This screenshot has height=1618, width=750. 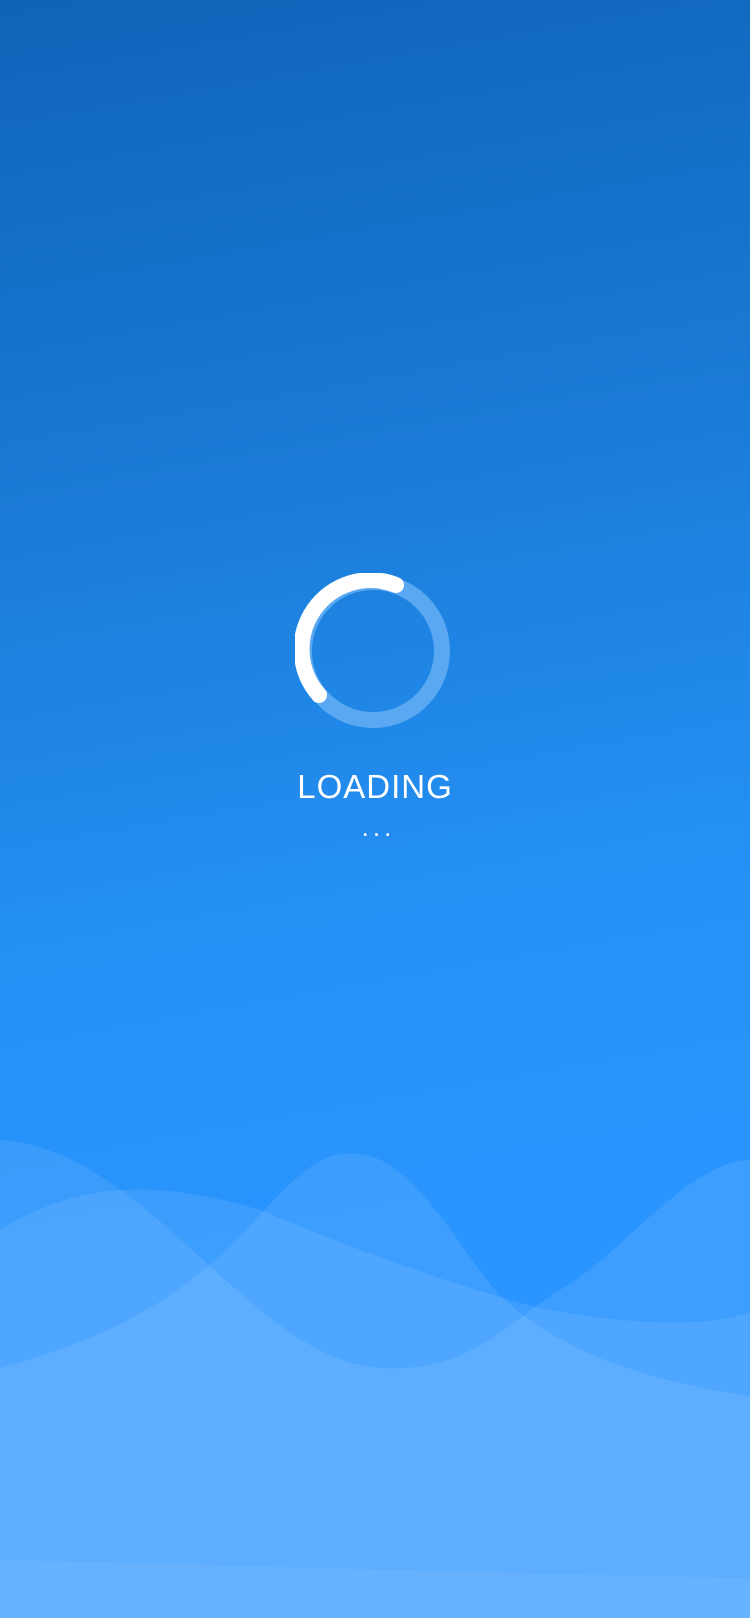 What do you see at coordinates (349, 638) in the screenshot?
I see `spinner-arc` at bounding box center [349, 638].